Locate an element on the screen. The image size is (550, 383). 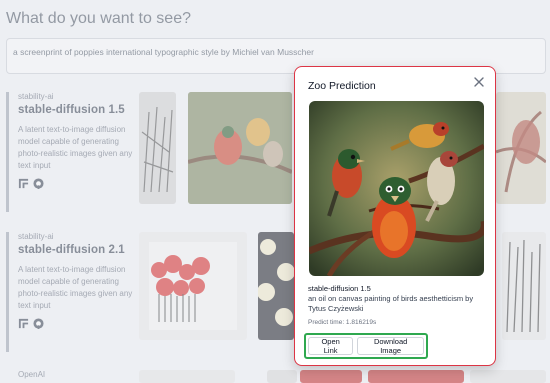
prediction-image is located at coordinates (396, 188).